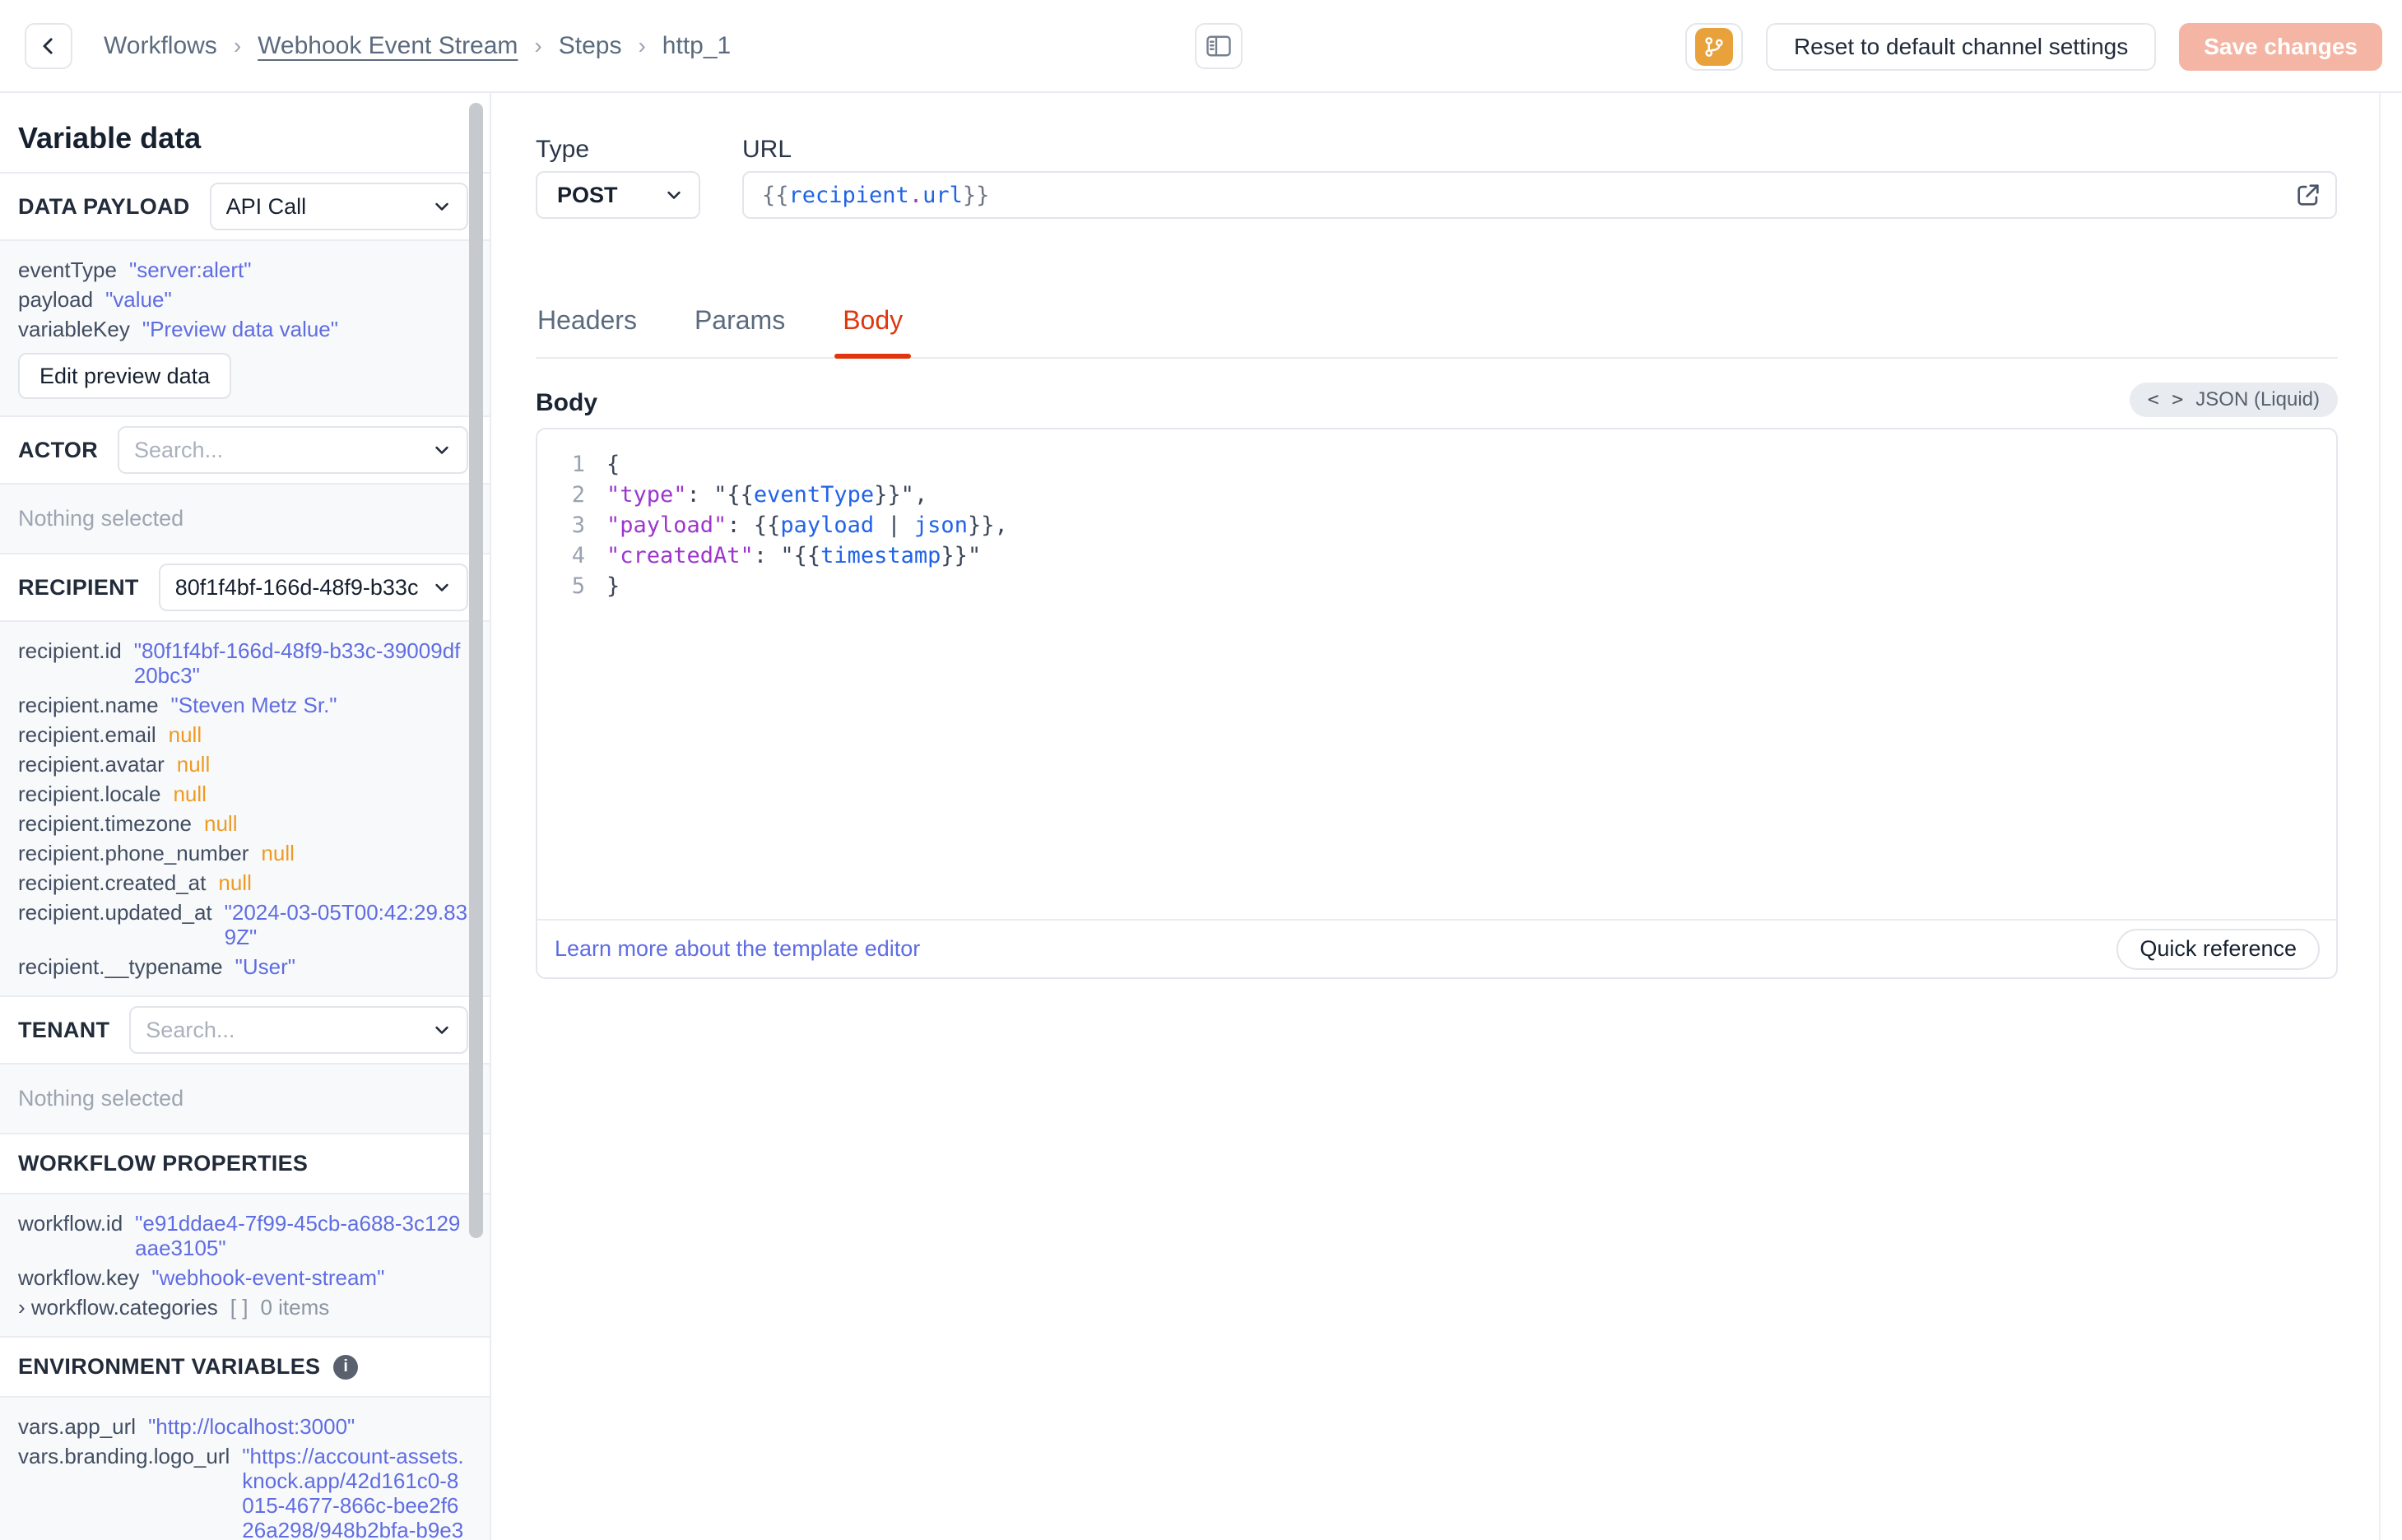 The height and width of the screenshot is (1540, 2402). What do you see at coordinates (243, 1426) in the screenshot?
I see `kv-row: vars.app_url "http://localhost:3000"` at bounding box center [243, 1426].